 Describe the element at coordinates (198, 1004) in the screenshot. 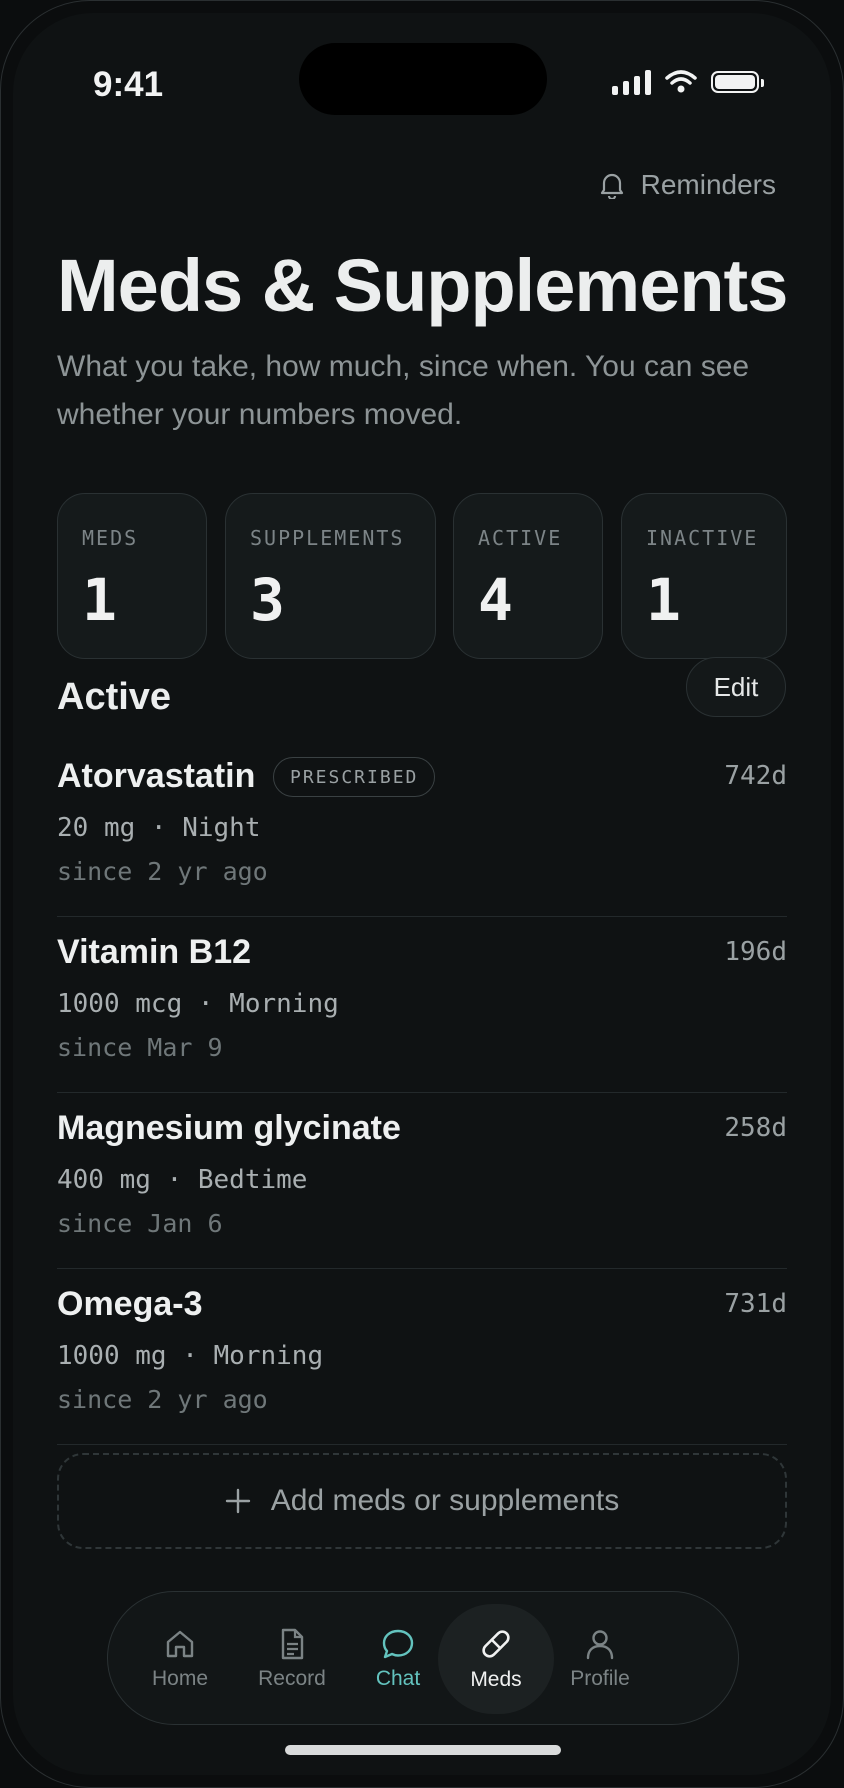

I see `item-dose: 1000 mcg · Morning` at that location.